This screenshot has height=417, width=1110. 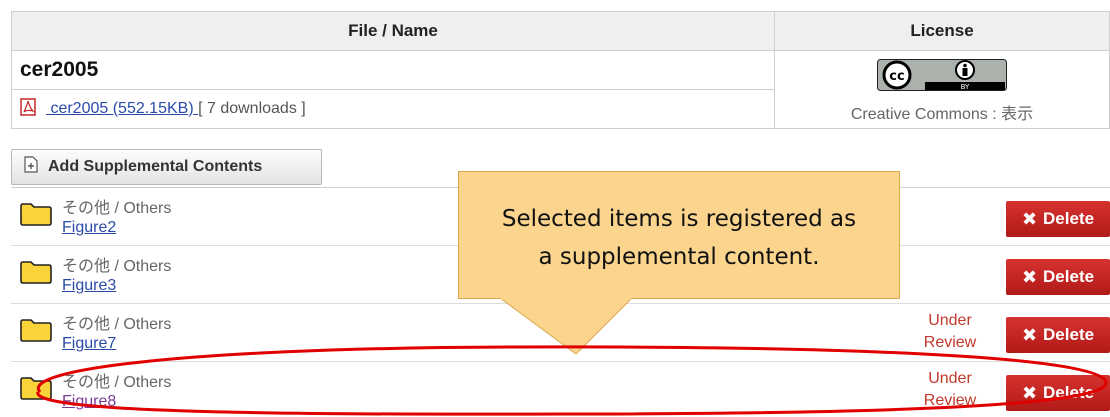 What do you see at coordinates (122, 108) in the screenshot?
I see `file-download-link: cer2005 (552.15KB)` at bounding box center [122, 108].